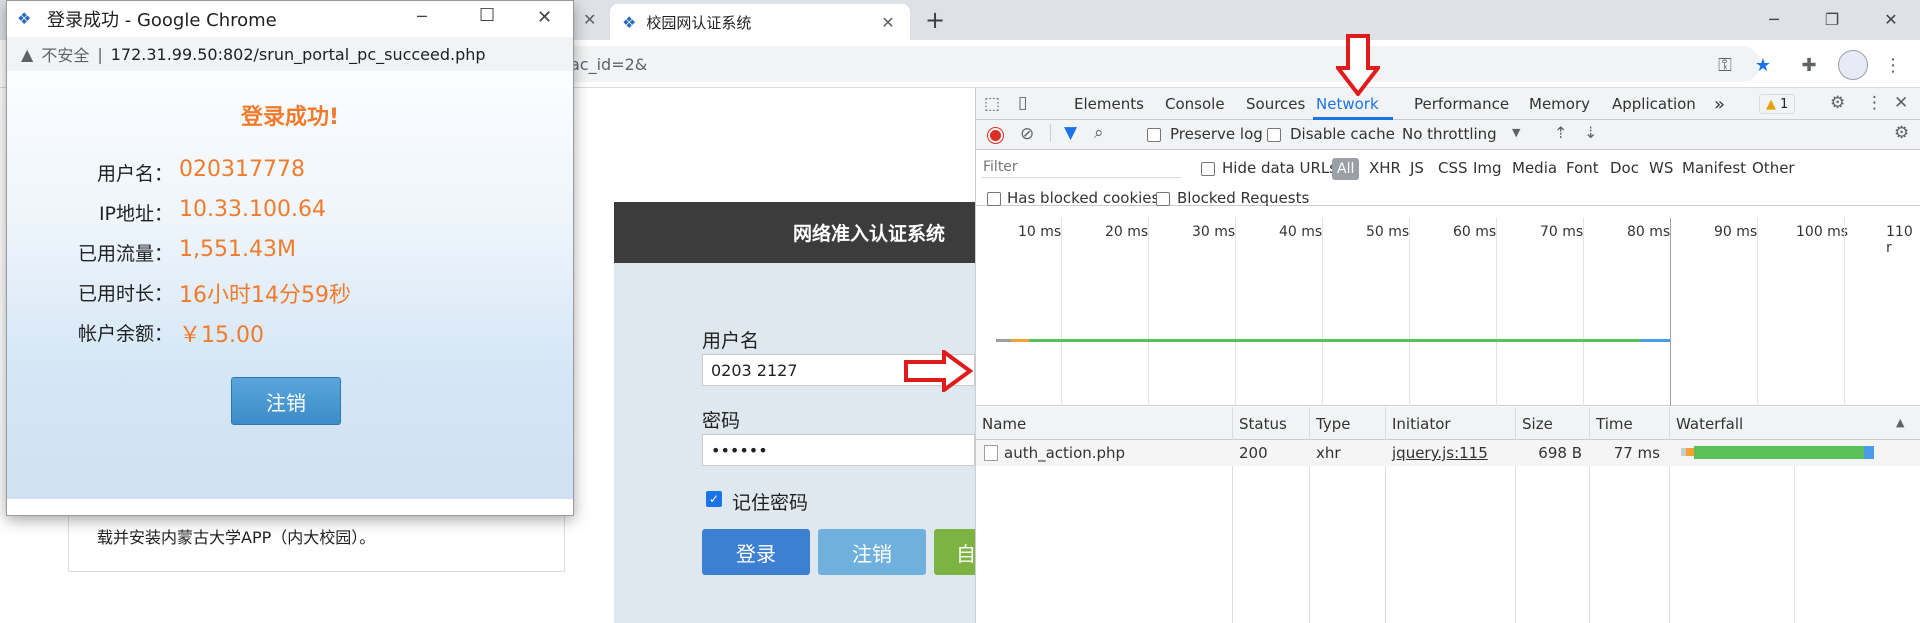 This screenshot has width=1920, height=623. Describe the element at coordinates (1453, 168) in the screenshot. I see `type-filter-css: CSS` at that location.